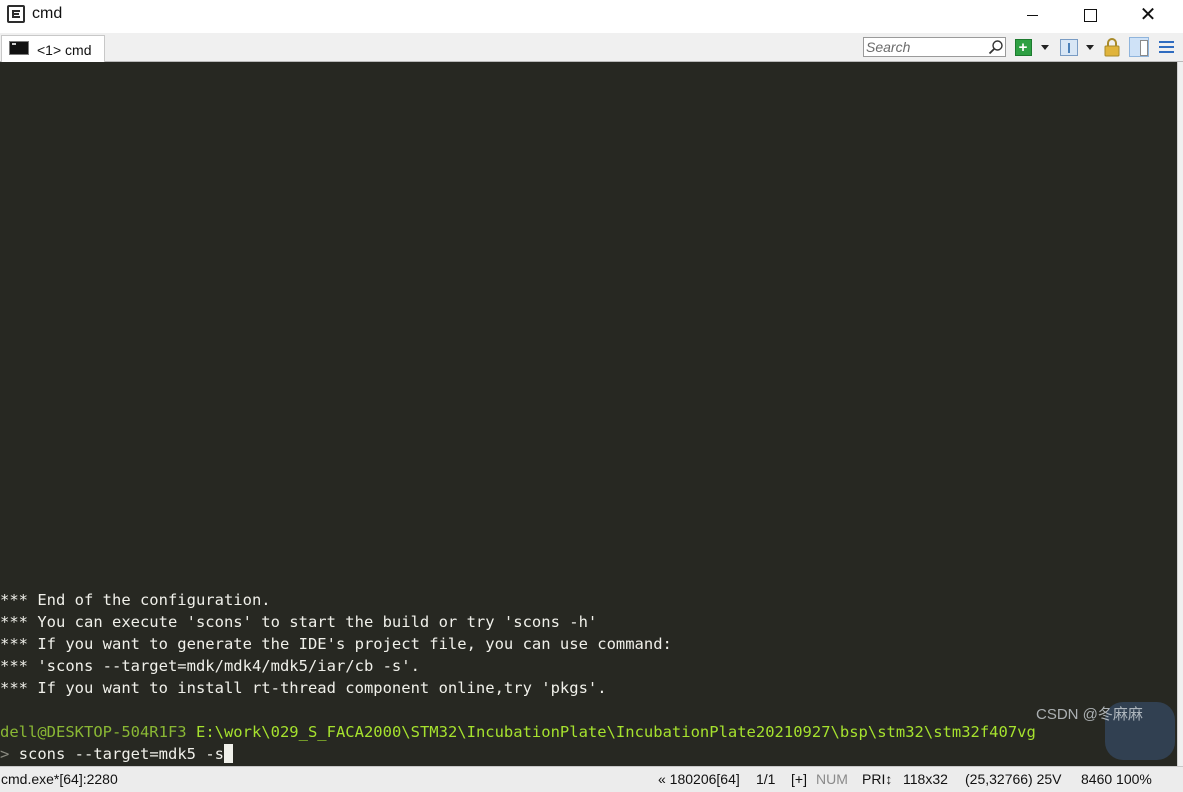  I want to click on menu-button, so click(1166, 47).